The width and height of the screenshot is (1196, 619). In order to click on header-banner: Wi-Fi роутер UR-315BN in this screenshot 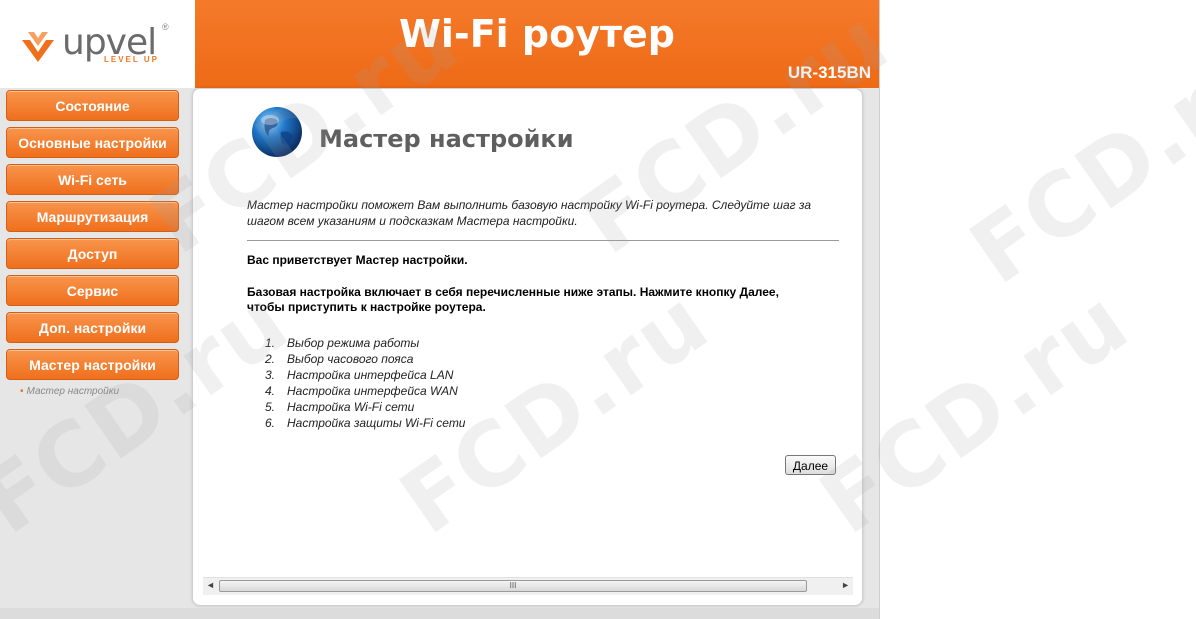, I will do `click(537, 44)`.